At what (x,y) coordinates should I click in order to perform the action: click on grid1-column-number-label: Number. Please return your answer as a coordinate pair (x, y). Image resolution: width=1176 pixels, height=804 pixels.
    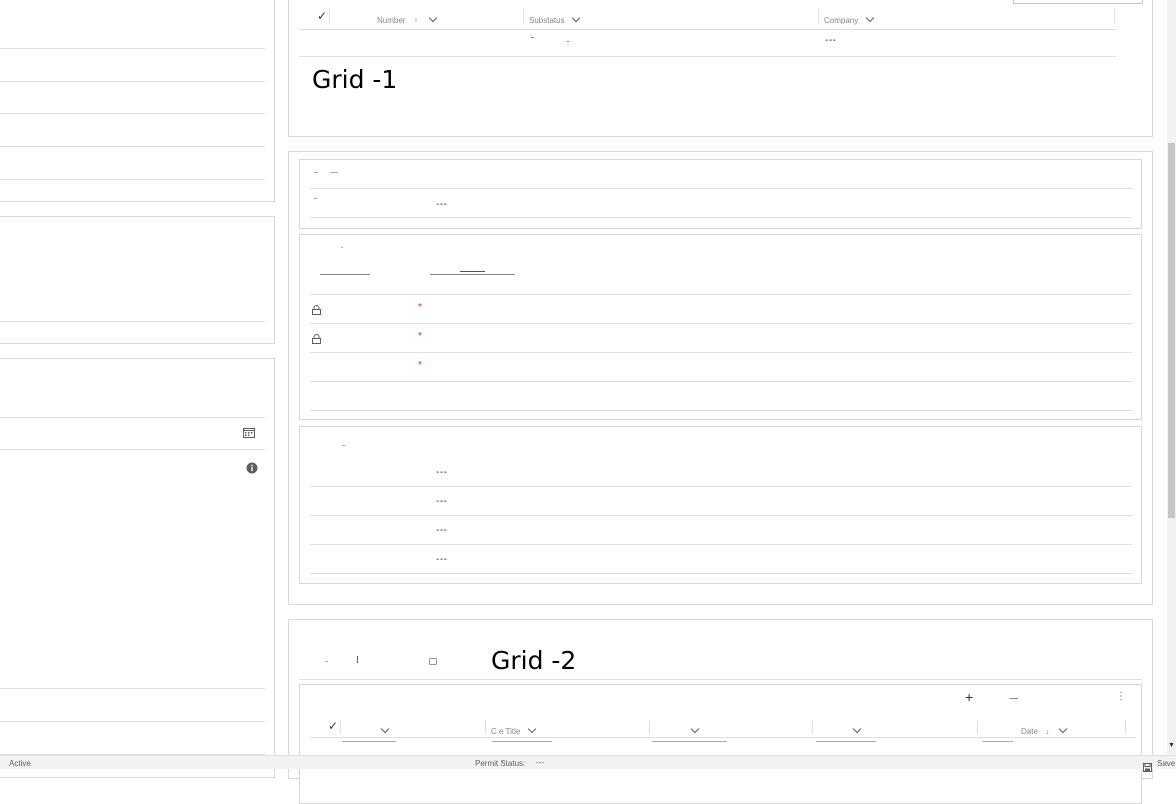
    Looking at the image, I should click on (391, 20).